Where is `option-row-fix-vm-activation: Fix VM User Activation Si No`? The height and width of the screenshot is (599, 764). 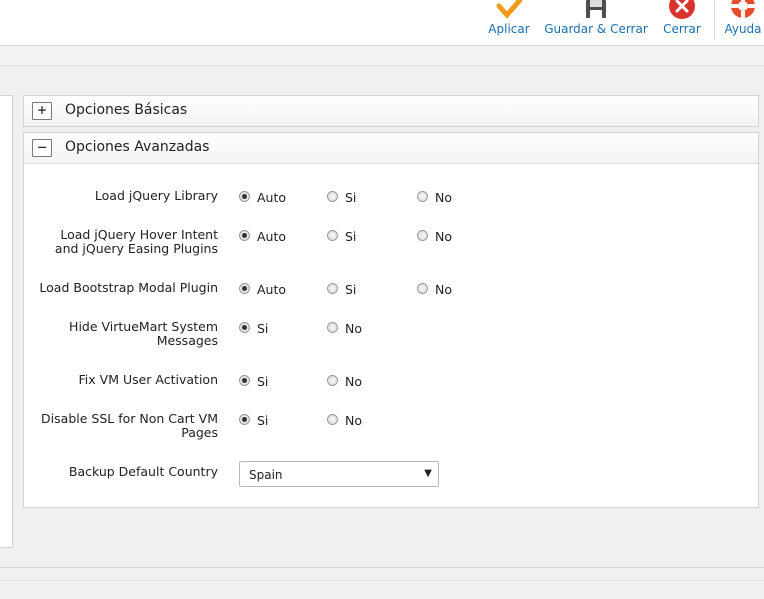 option-row-fix-vm-activation: Fix VM User Activation Si No is located at coordinates (391, 383).